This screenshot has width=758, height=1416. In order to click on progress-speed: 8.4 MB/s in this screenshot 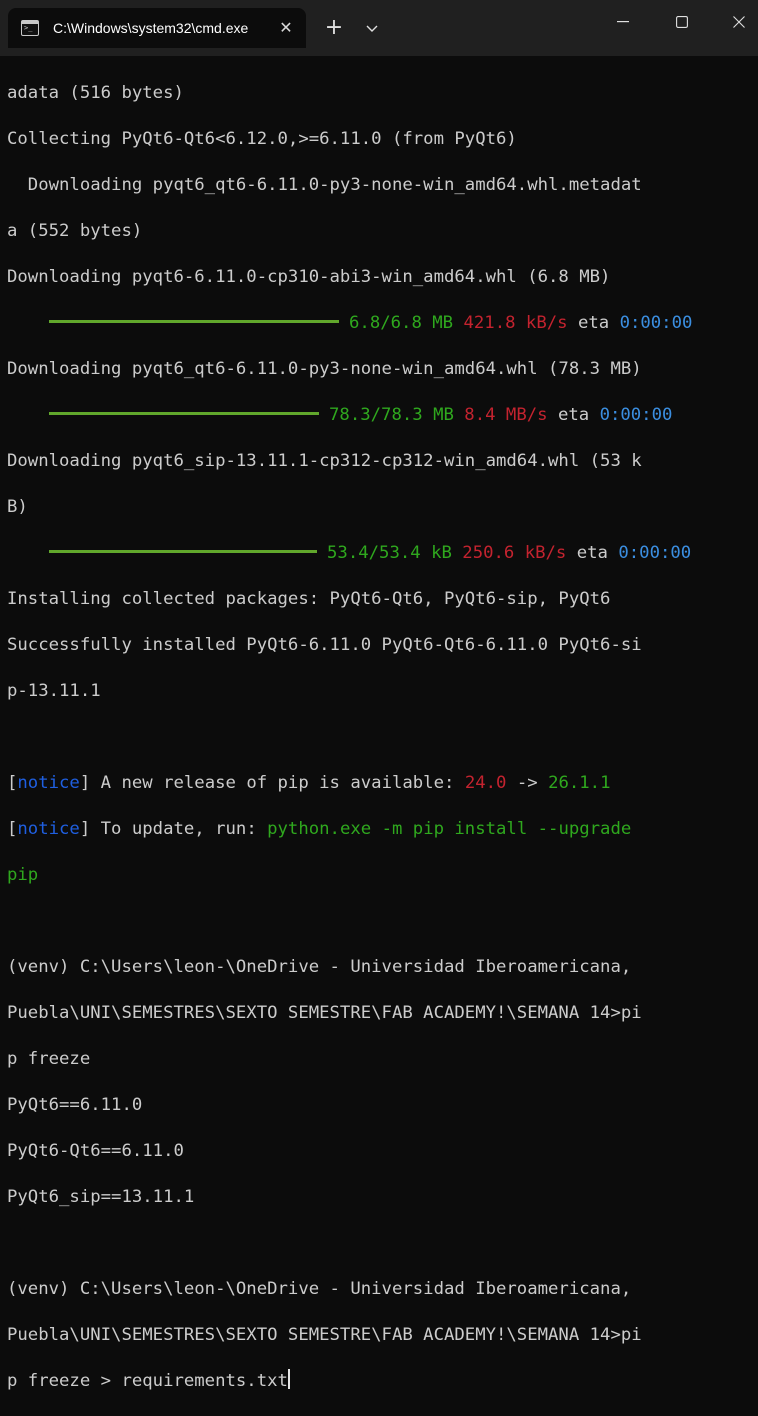, I will do `click(505, 415)`.